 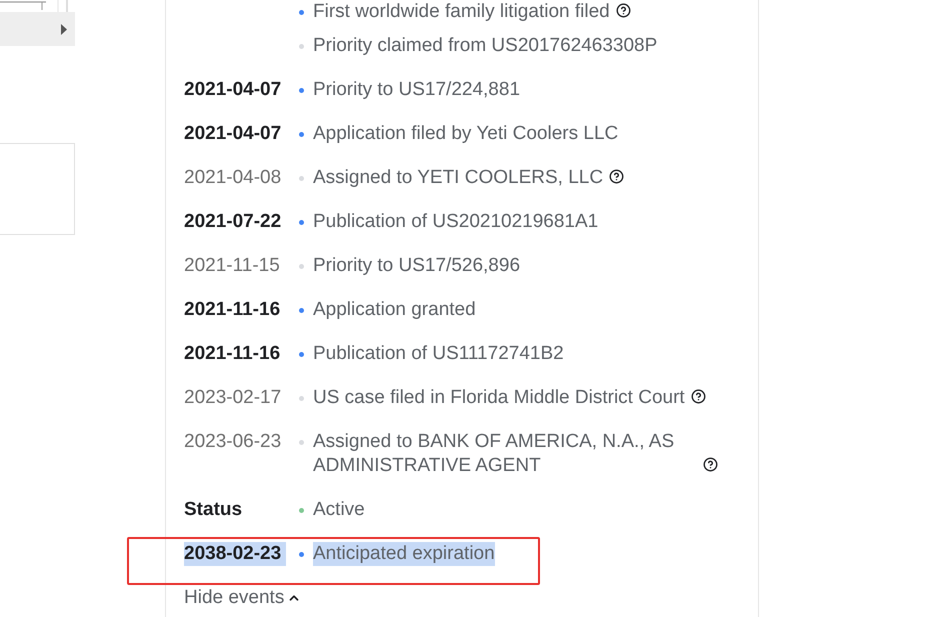 I want to click on event-date: 2021-04-08, so click(x=233, y=178).